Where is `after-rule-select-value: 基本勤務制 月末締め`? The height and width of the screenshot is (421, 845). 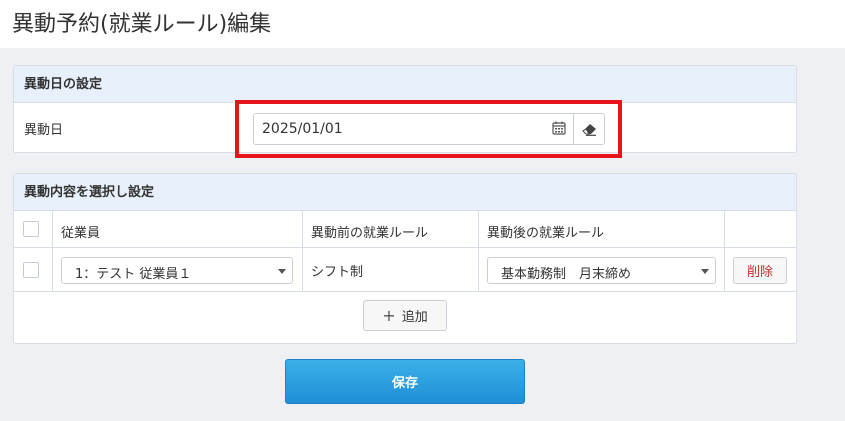 after-rule-select-value: 基本勤務制 月末締め is located at coordinates (566, 274).